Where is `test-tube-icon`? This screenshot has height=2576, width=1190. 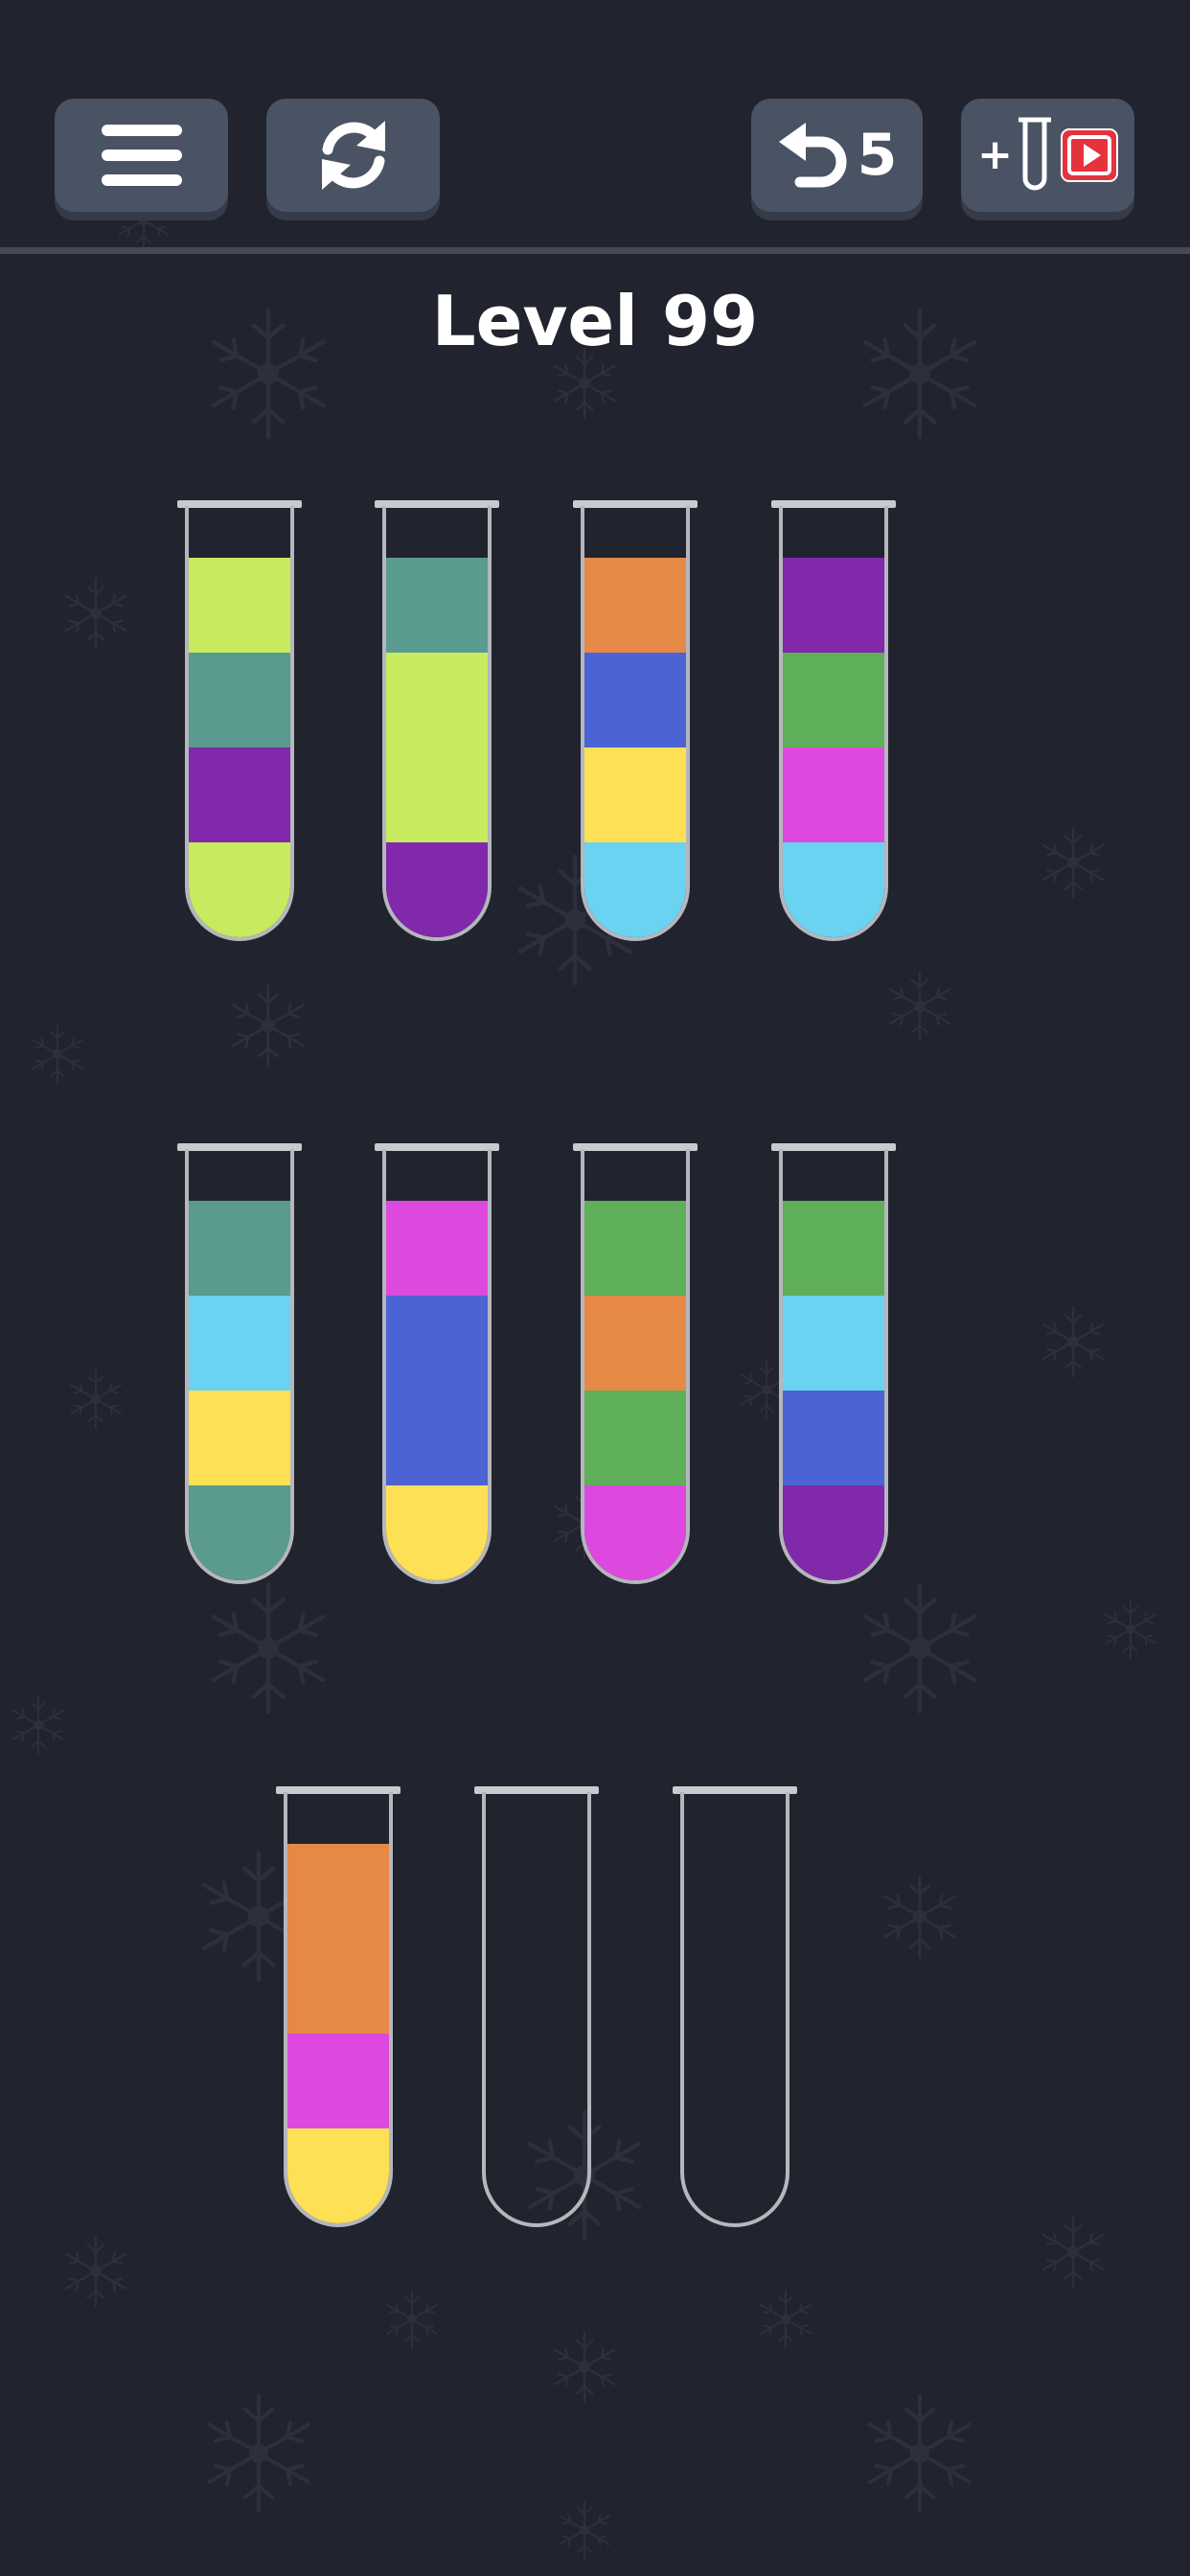
test-tube-icon is located at coordinates (1035, 155).